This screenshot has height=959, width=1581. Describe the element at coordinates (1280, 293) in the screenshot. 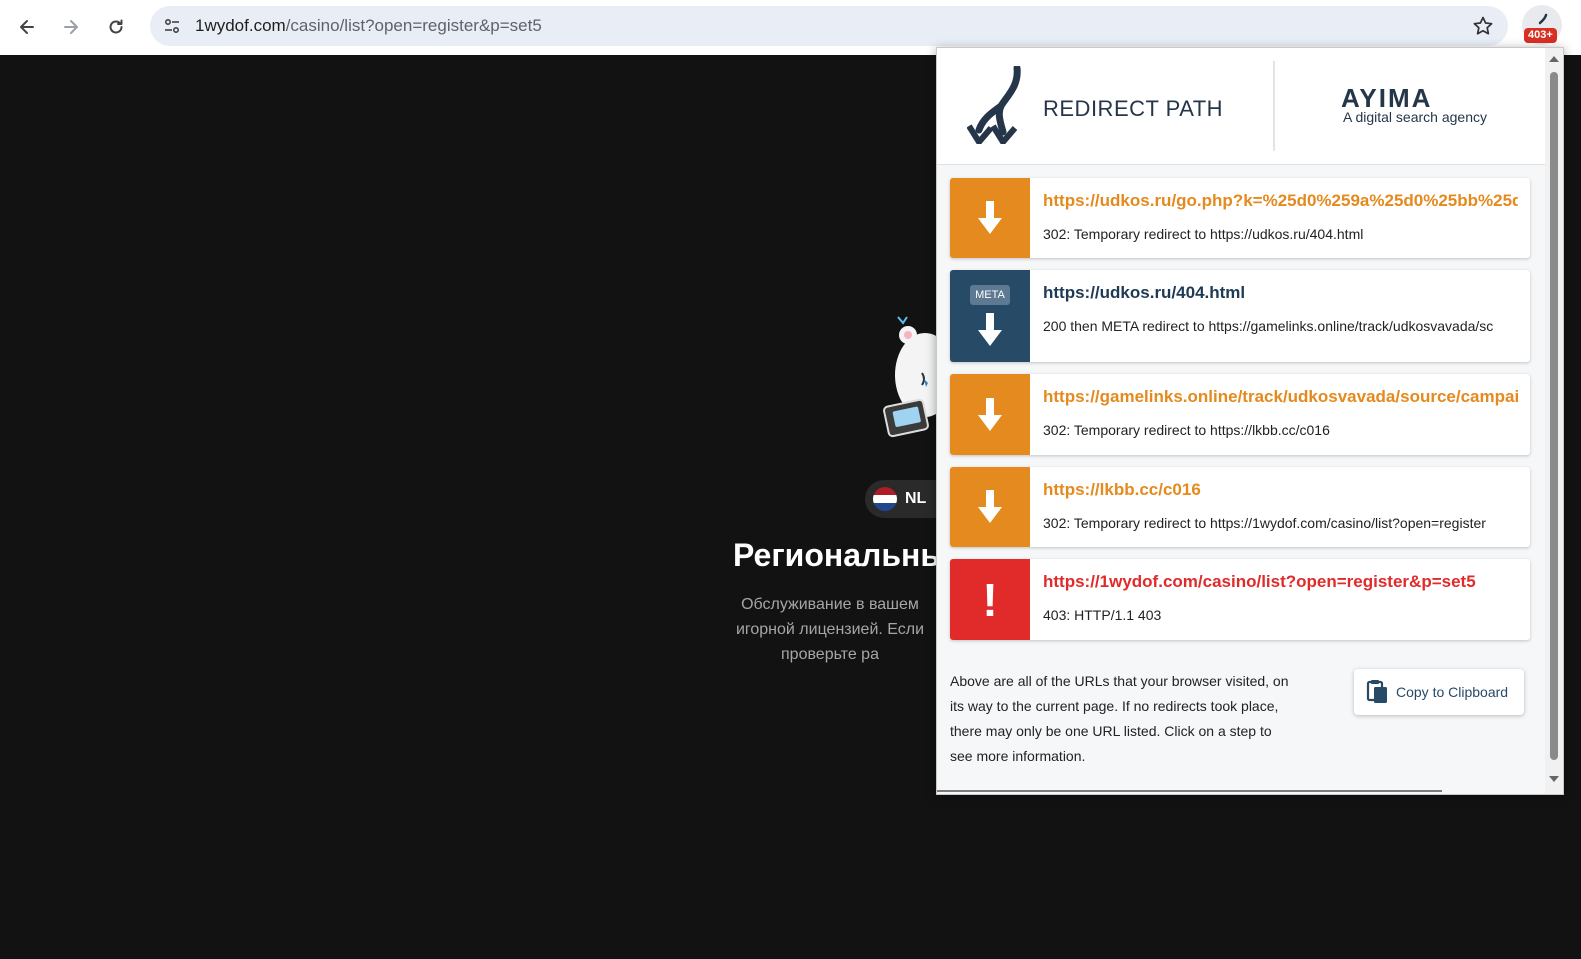

I see `step-url: https://udkos.ru/404.html` at that location.